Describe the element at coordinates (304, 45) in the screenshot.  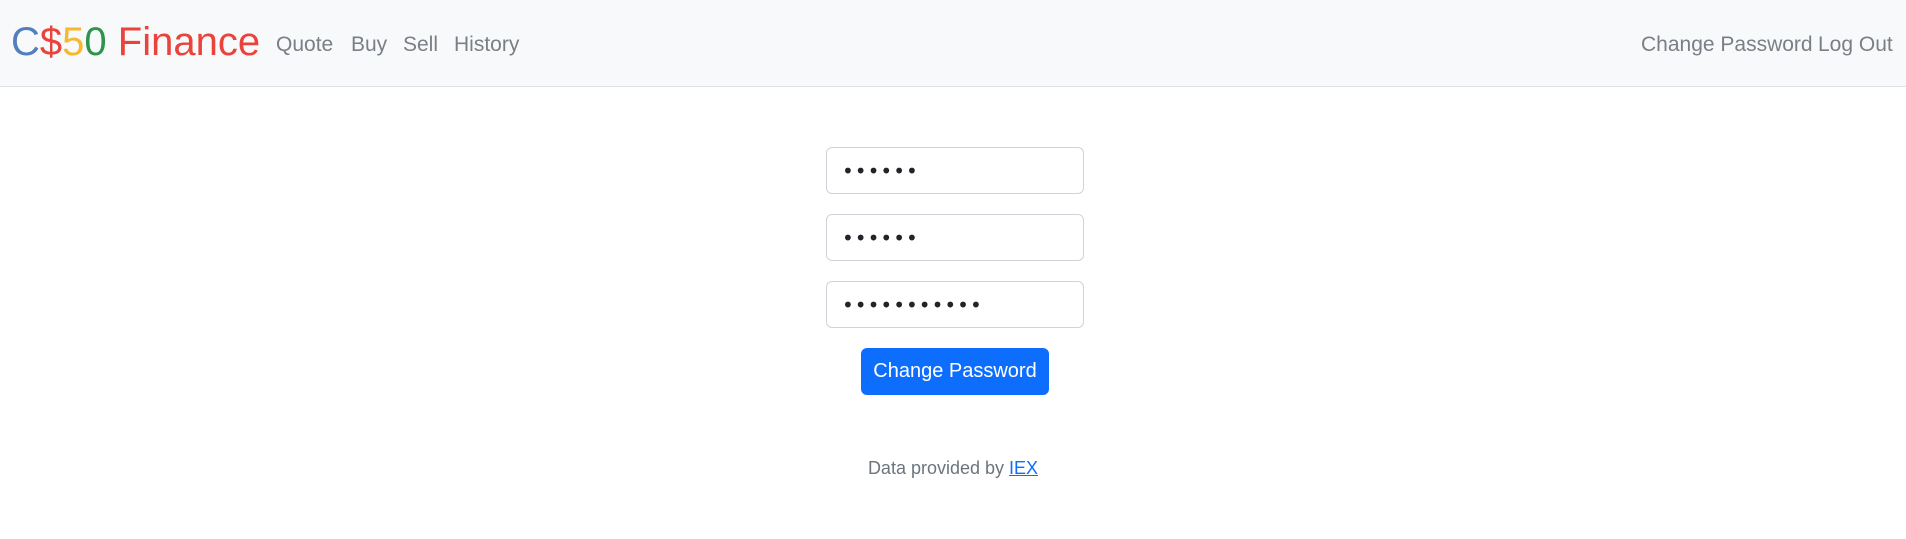
I see `nav-quote-link: Quote` at that location.